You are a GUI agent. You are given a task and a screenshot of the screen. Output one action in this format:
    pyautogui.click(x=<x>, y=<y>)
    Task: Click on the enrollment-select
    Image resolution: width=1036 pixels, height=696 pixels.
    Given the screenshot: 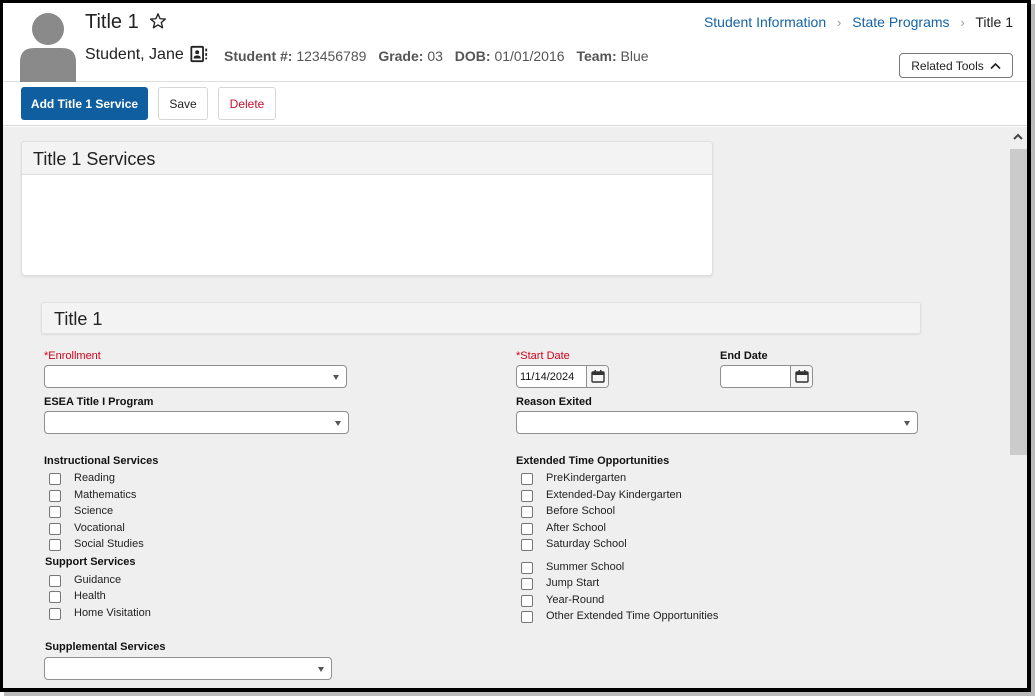 What is the action you would take?
    pyautogui.click(x=195, y=376)
    